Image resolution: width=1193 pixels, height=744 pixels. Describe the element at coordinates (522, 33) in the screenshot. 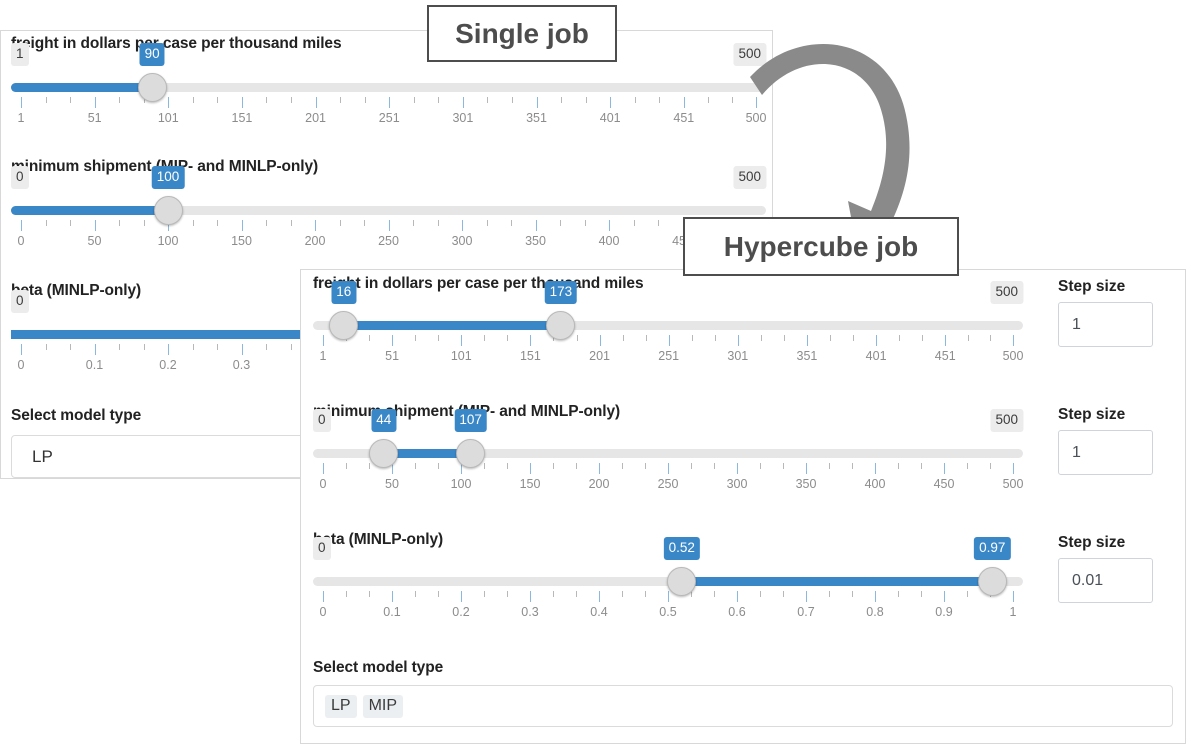

I see `callout-single-job: Single job` at that location.